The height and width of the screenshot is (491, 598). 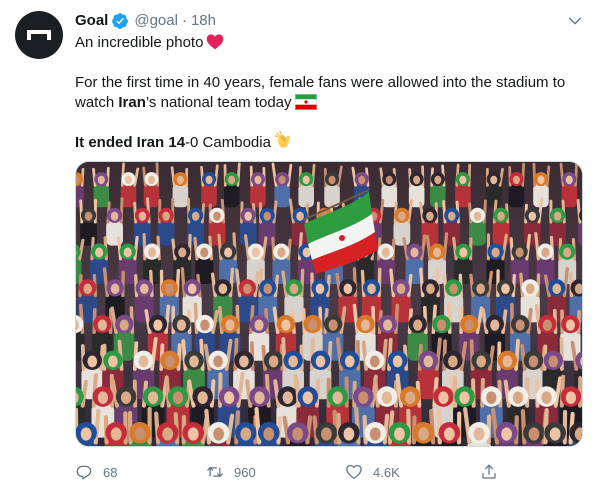 What do you see at coordinates (231, 472) in the screenshot?
I see `retweet-button: 960` at bounding box center [231, 472].